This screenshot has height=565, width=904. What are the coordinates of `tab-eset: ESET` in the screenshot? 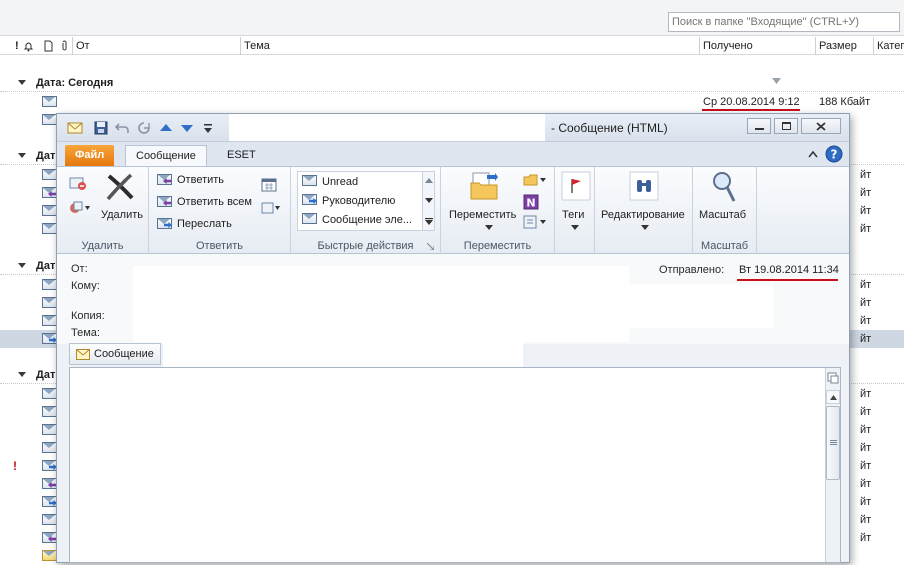 It's located at (241, 155).